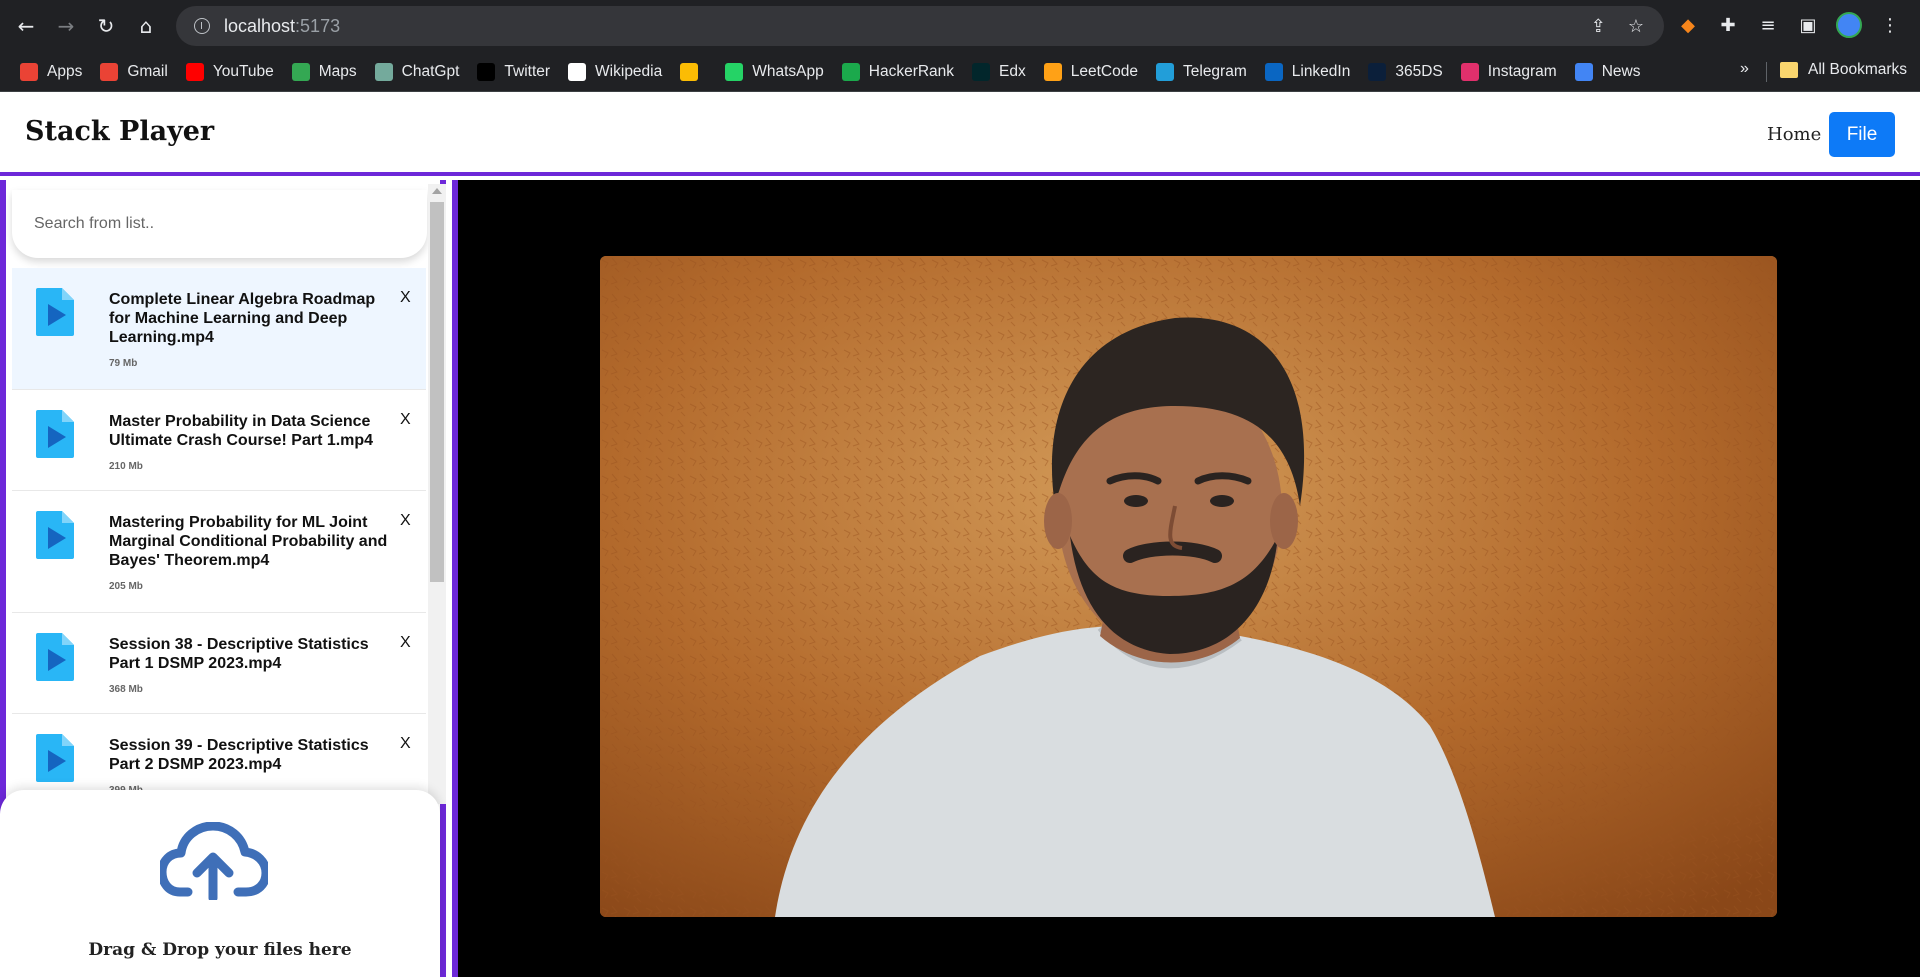  What do you see at coordinates (1688, 25) in the screenshot?
I see `metamask-fox-icon: ◆` at bounding box center [1688, 25].